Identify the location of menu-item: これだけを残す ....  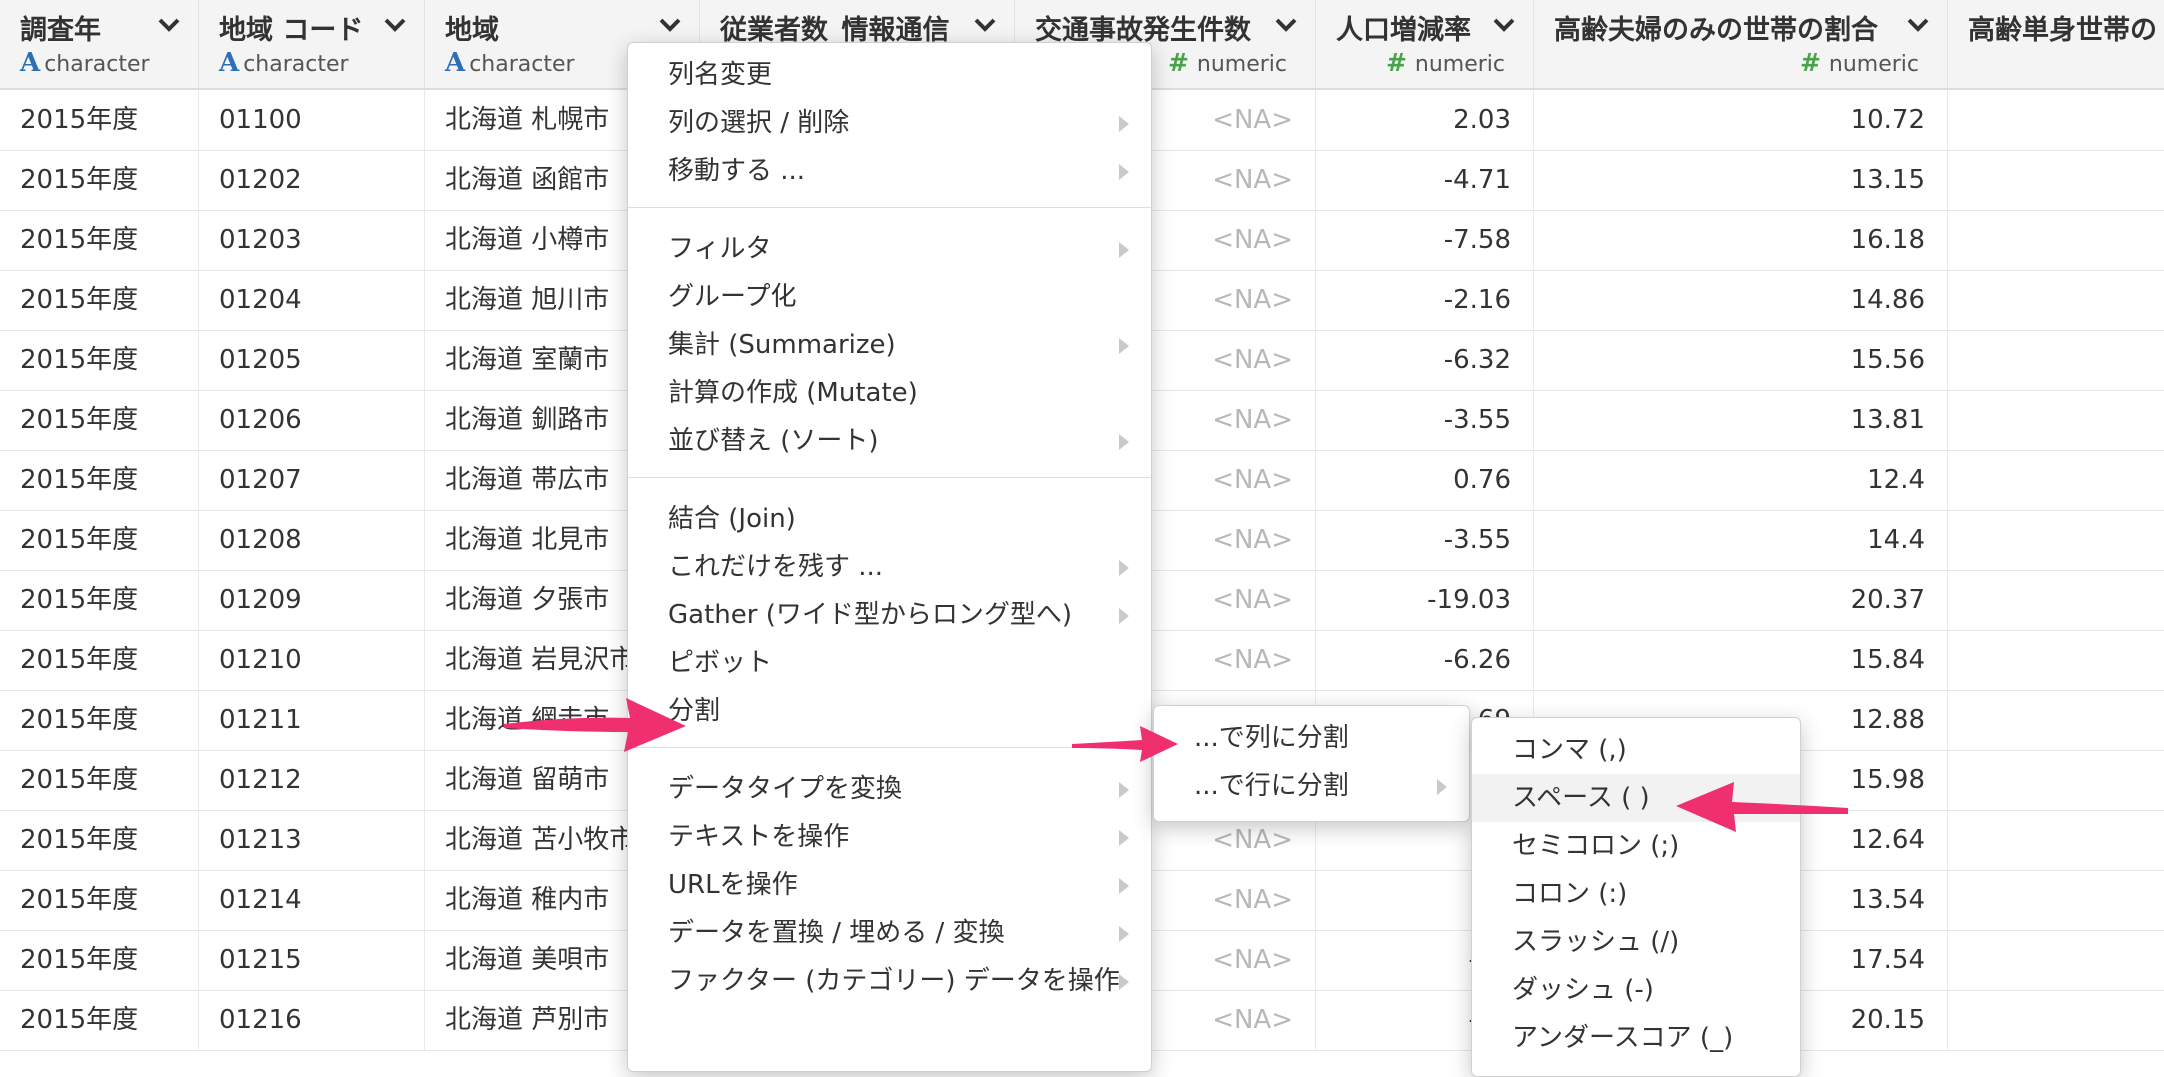
(889, 567).